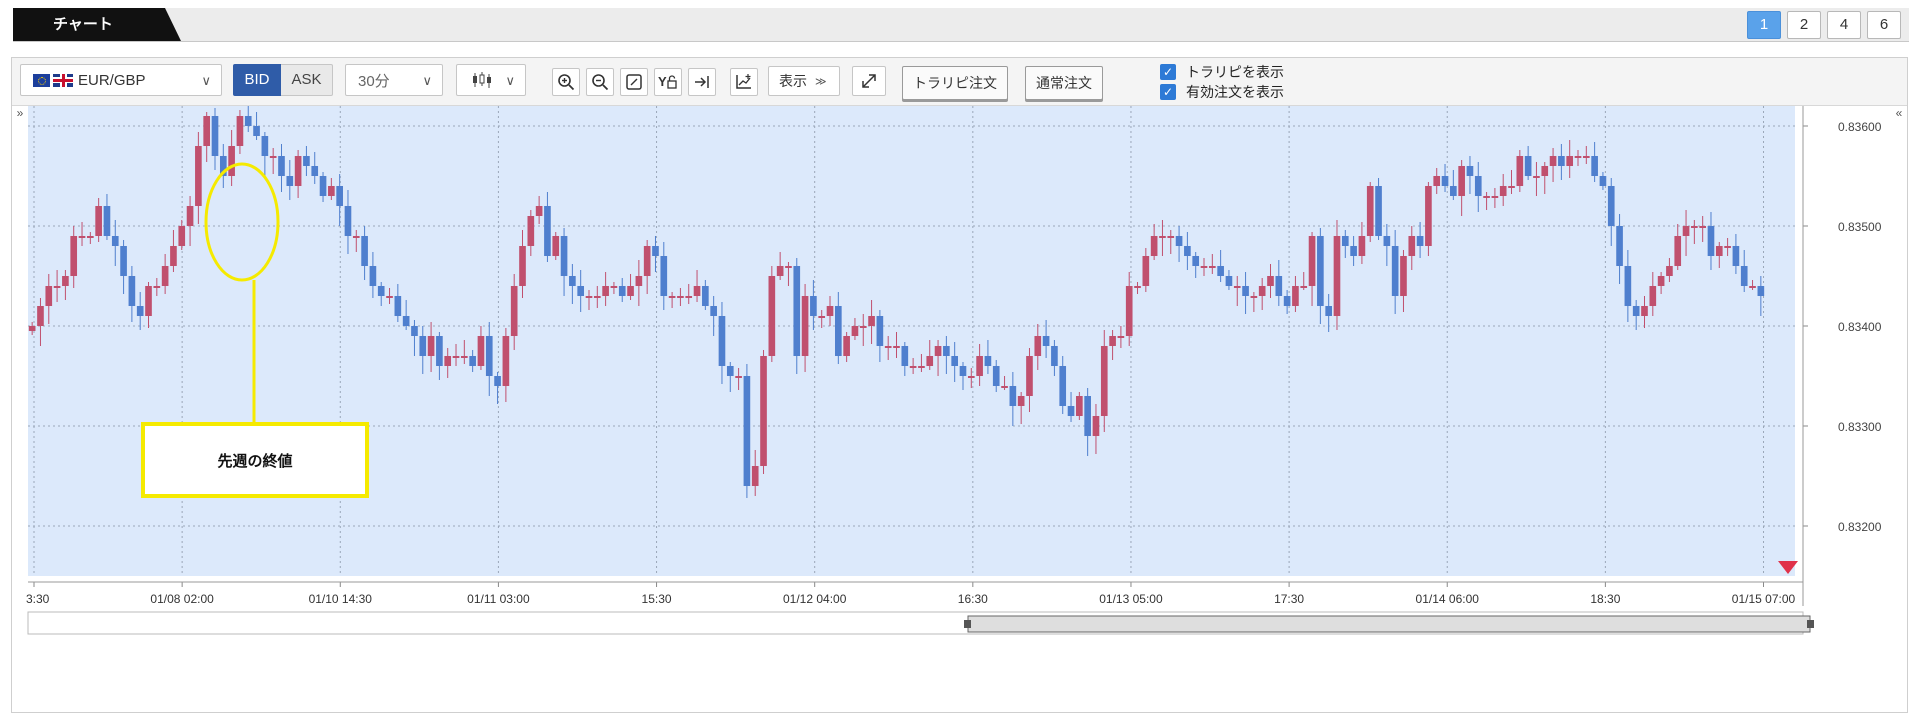 The image size is (1919, 721). What do you see at coordinates (869, 81) in the screenshot?
I see `expand-button` at bounding box center [869, 81].